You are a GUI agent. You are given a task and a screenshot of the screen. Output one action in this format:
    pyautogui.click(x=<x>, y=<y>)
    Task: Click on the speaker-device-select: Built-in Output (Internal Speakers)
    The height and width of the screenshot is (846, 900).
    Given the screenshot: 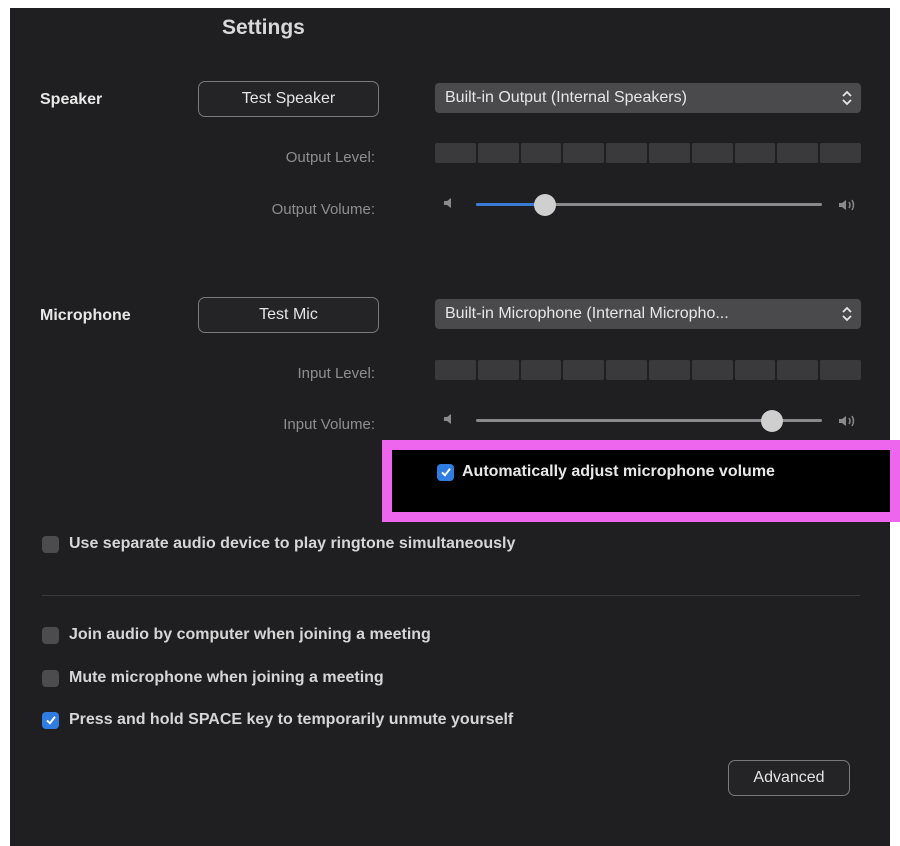 What is the action you would take?
    pyautogui.click(x=648, y=98)
    